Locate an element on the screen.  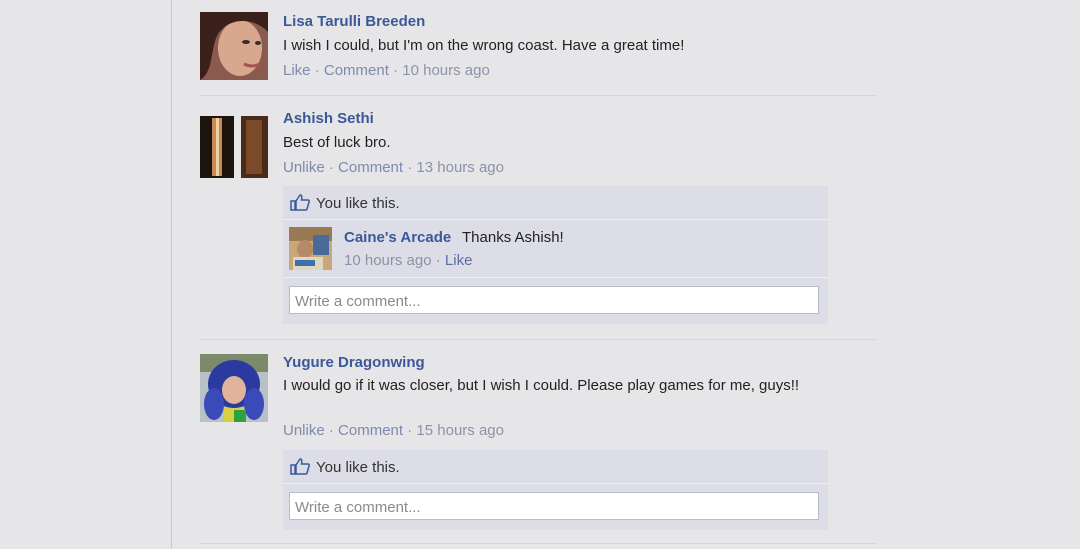
reply-author: Caine's Arcade is located at coordinates (397, 237).